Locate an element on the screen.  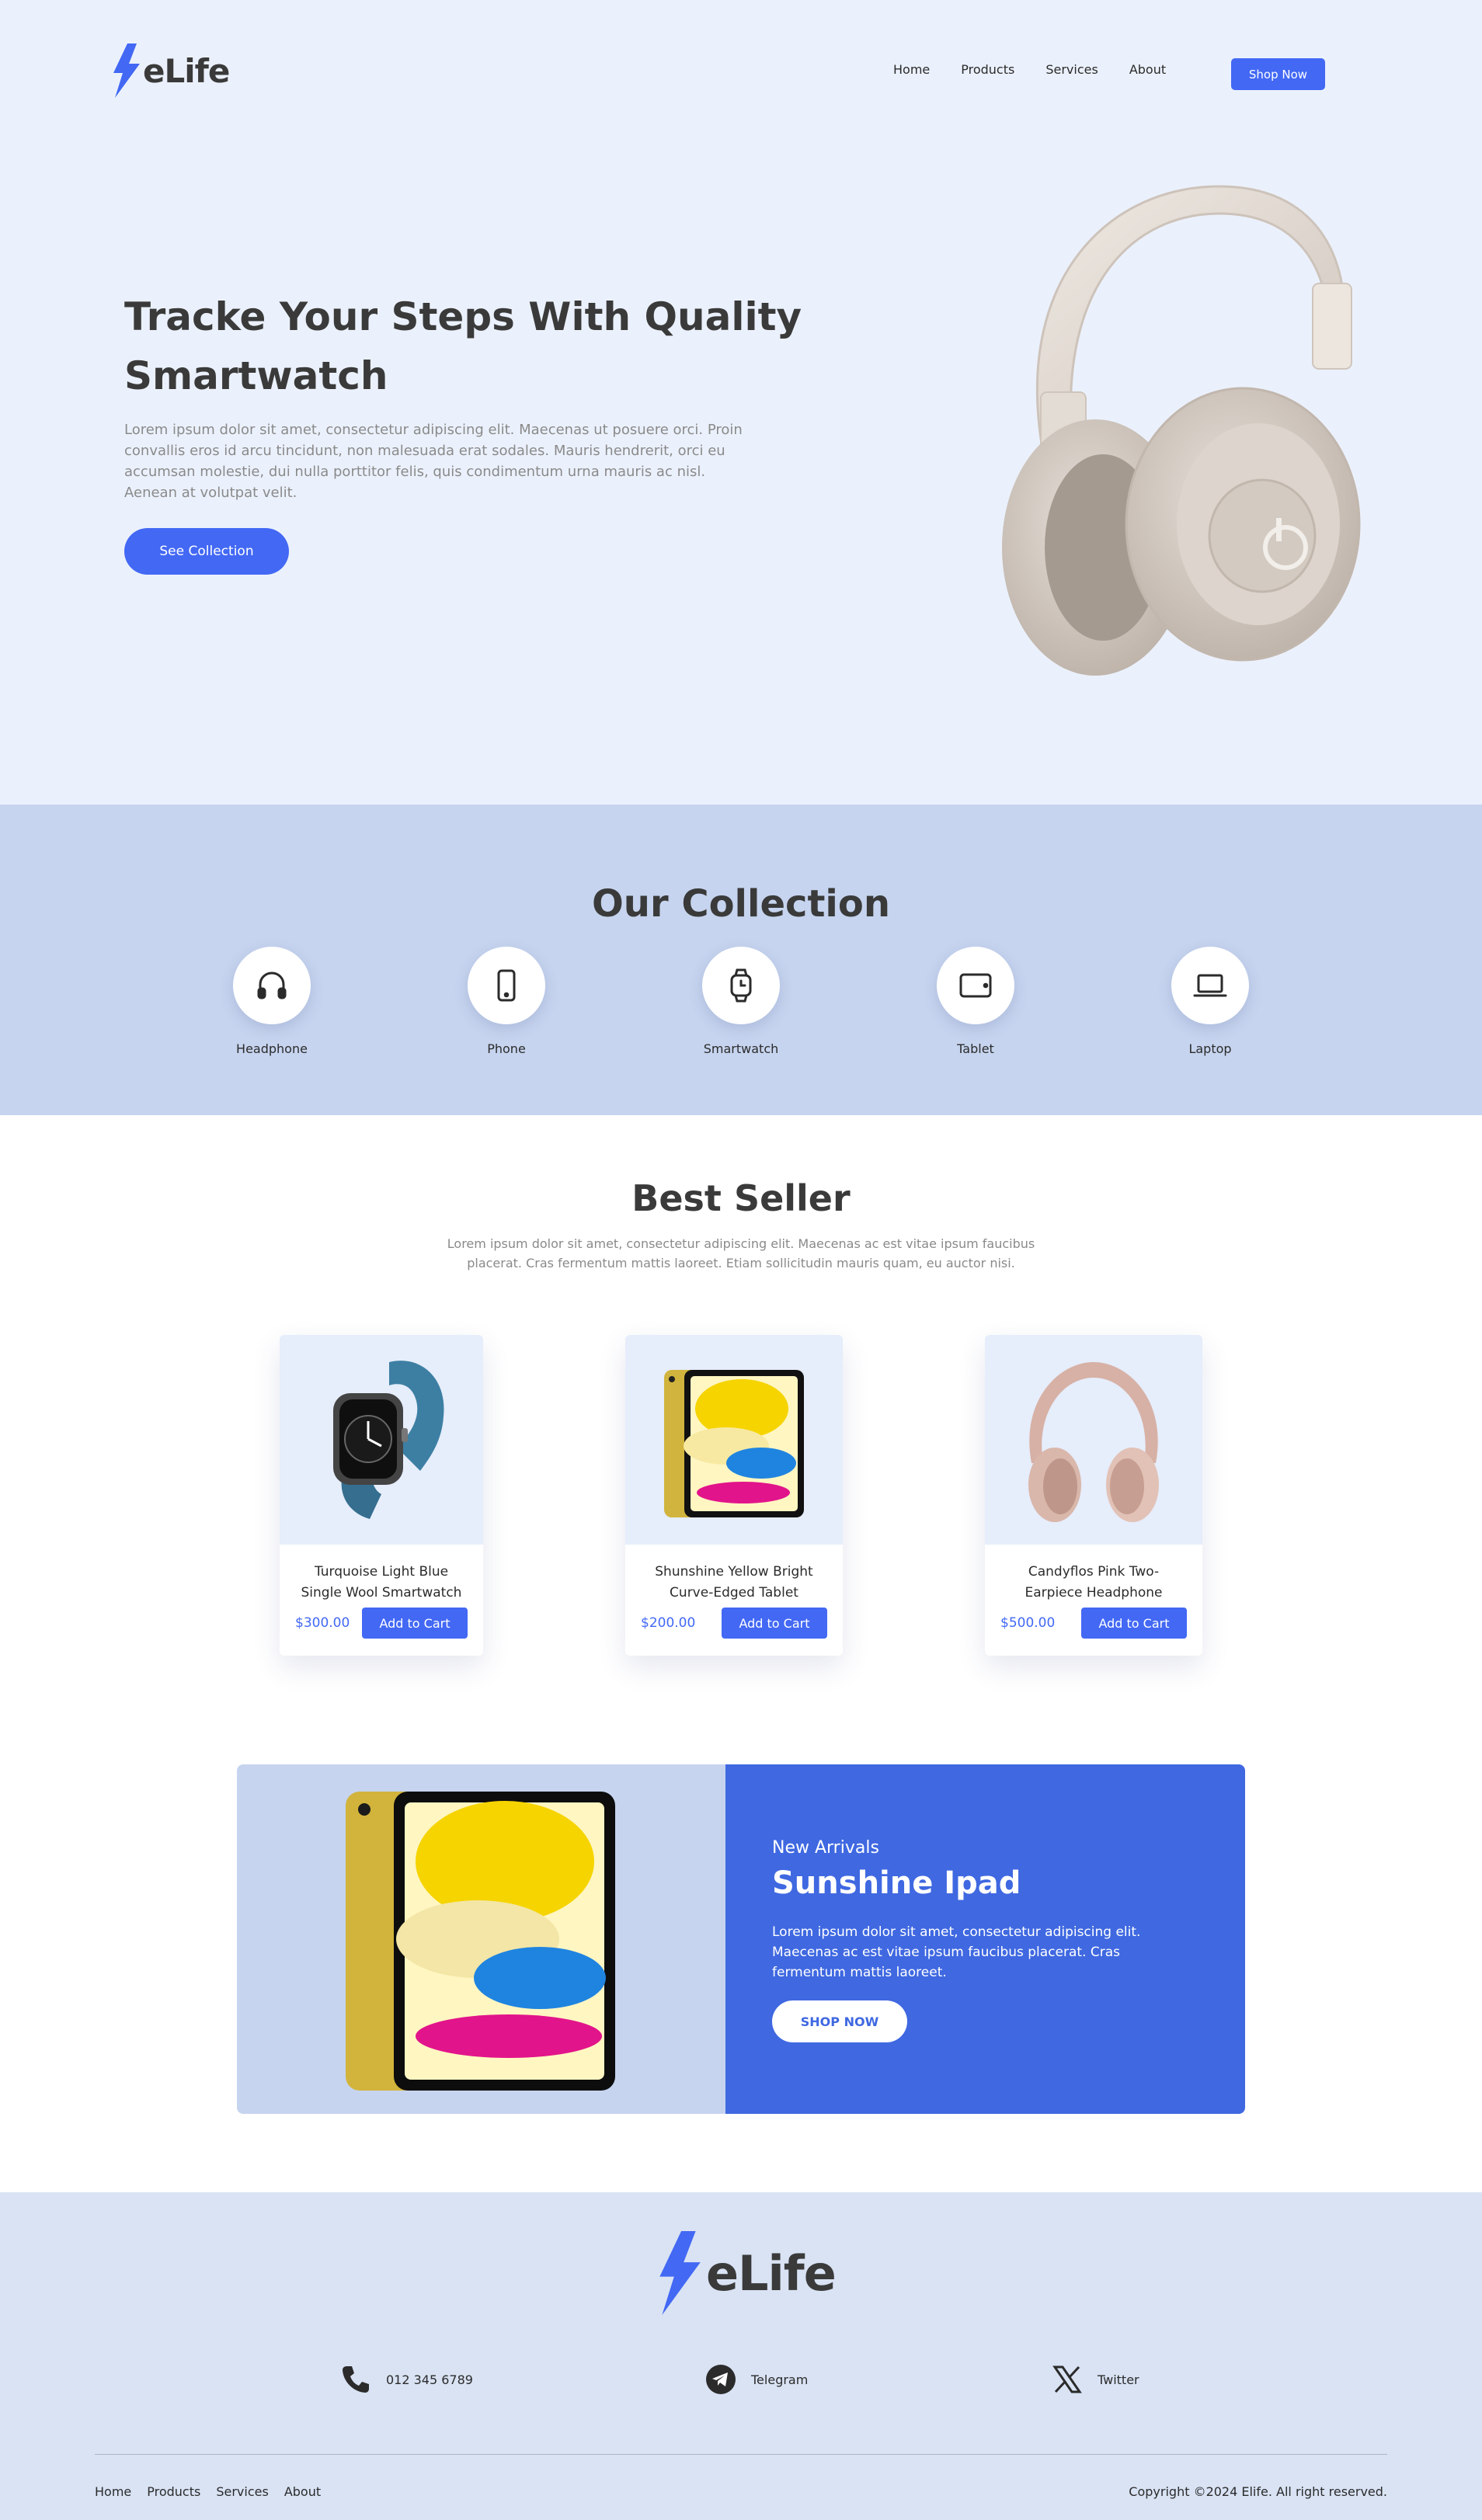
product-price: $500.00 is located at coordinates (1028, 1623).